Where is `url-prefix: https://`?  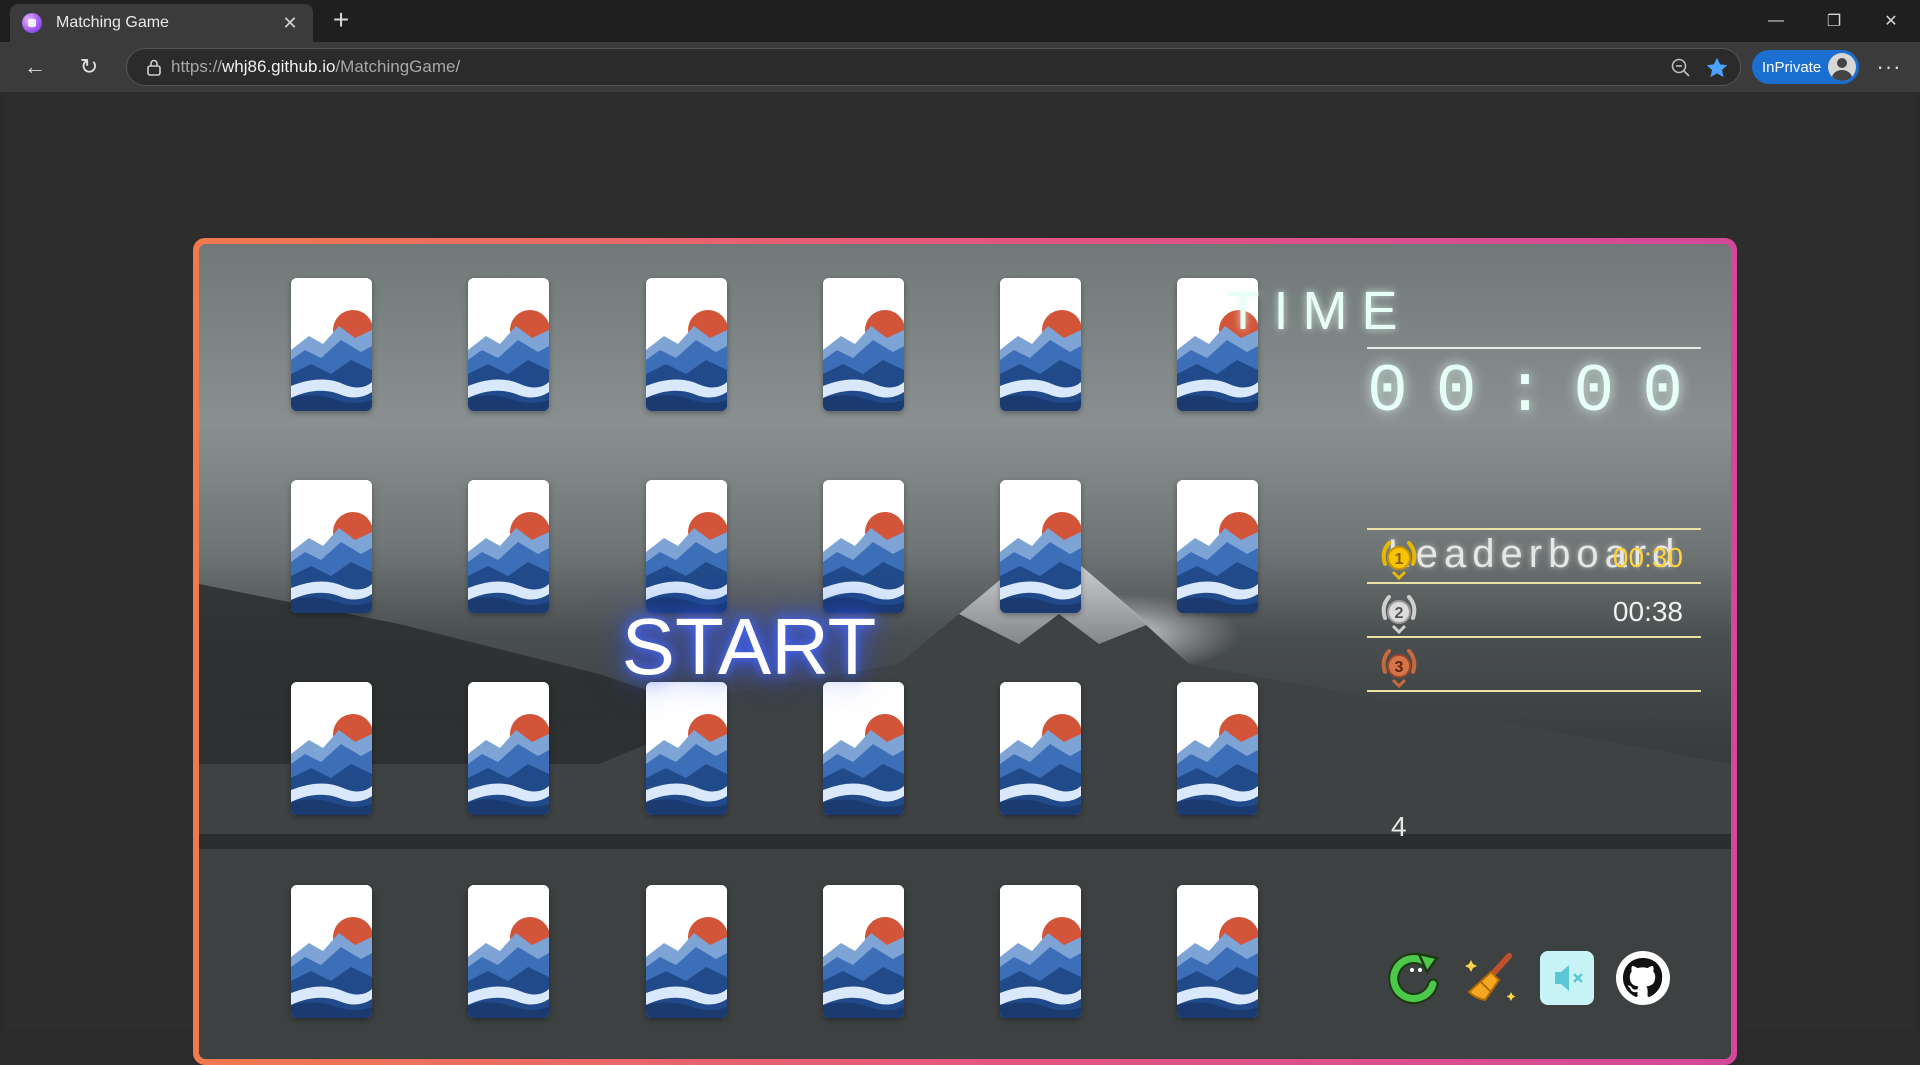 url-prefix: https:// is located at coordinates (197, 66).